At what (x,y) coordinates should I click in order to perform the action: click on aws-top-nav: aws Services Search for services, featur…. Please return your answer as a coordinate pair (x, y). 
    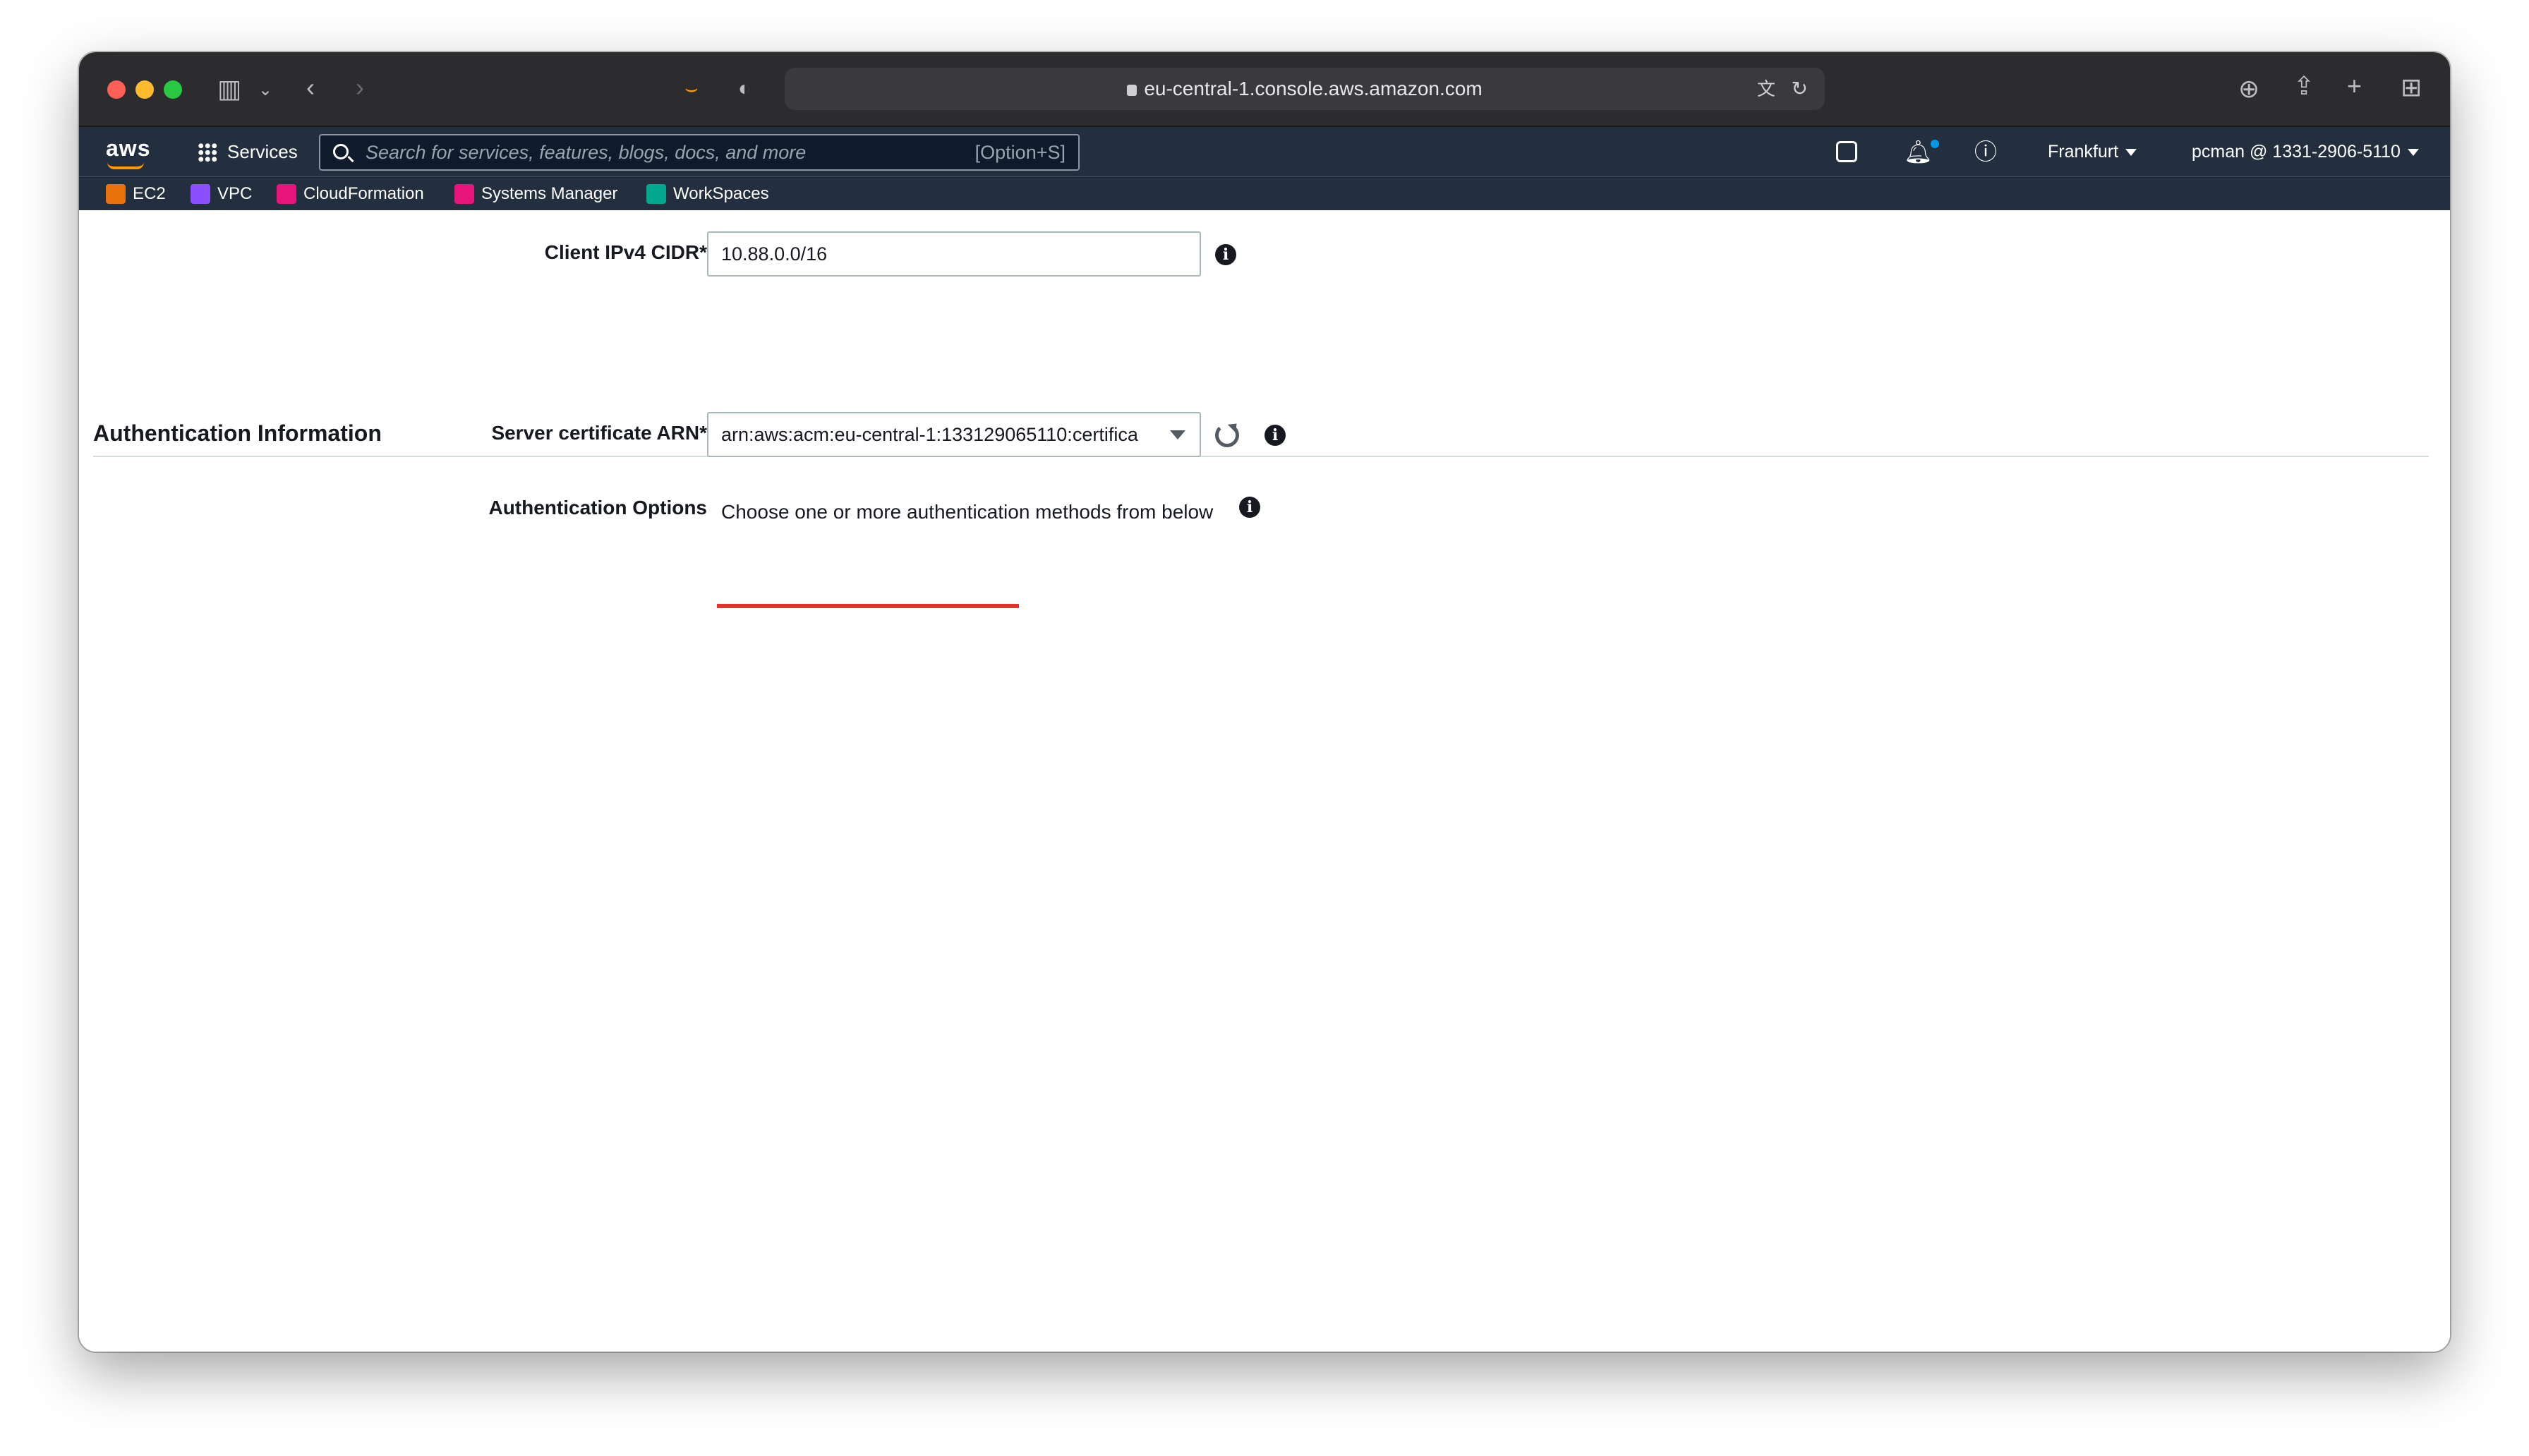
    Looking at the image, I should click on (1264, 151).